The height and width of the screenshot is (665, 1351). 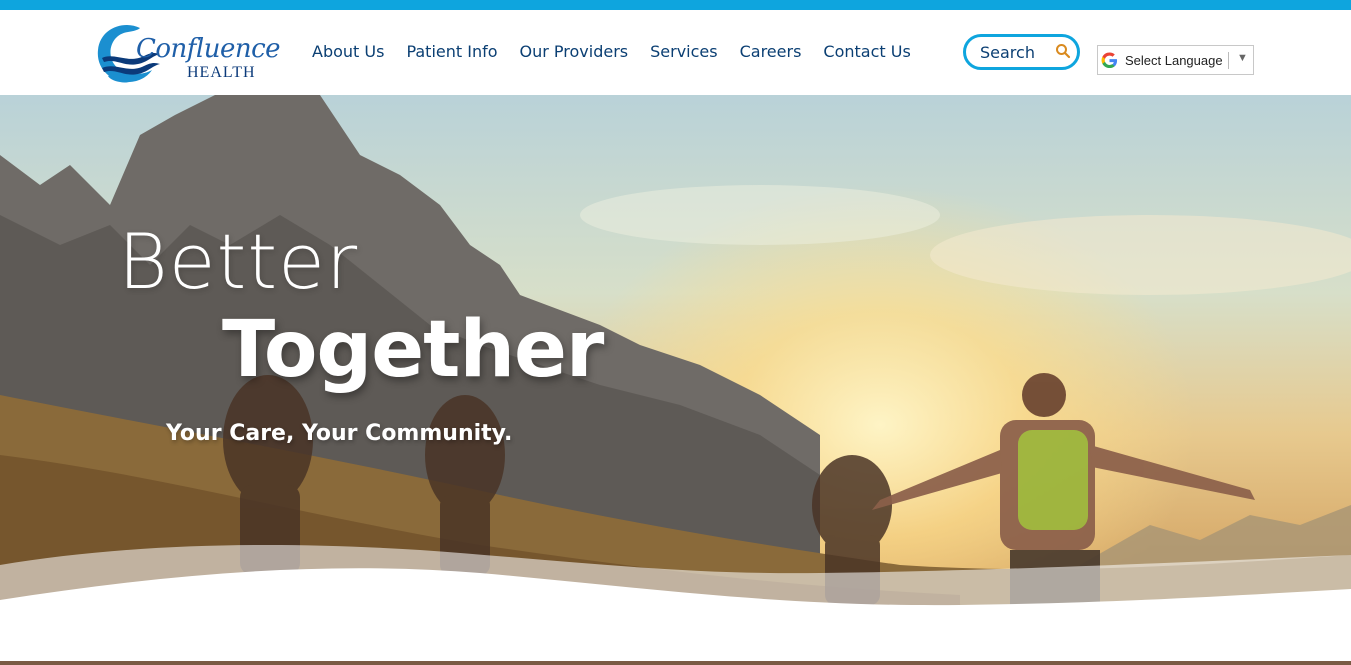 I want to click on hero-heading-line2: Together, so click(x=413, y=350).